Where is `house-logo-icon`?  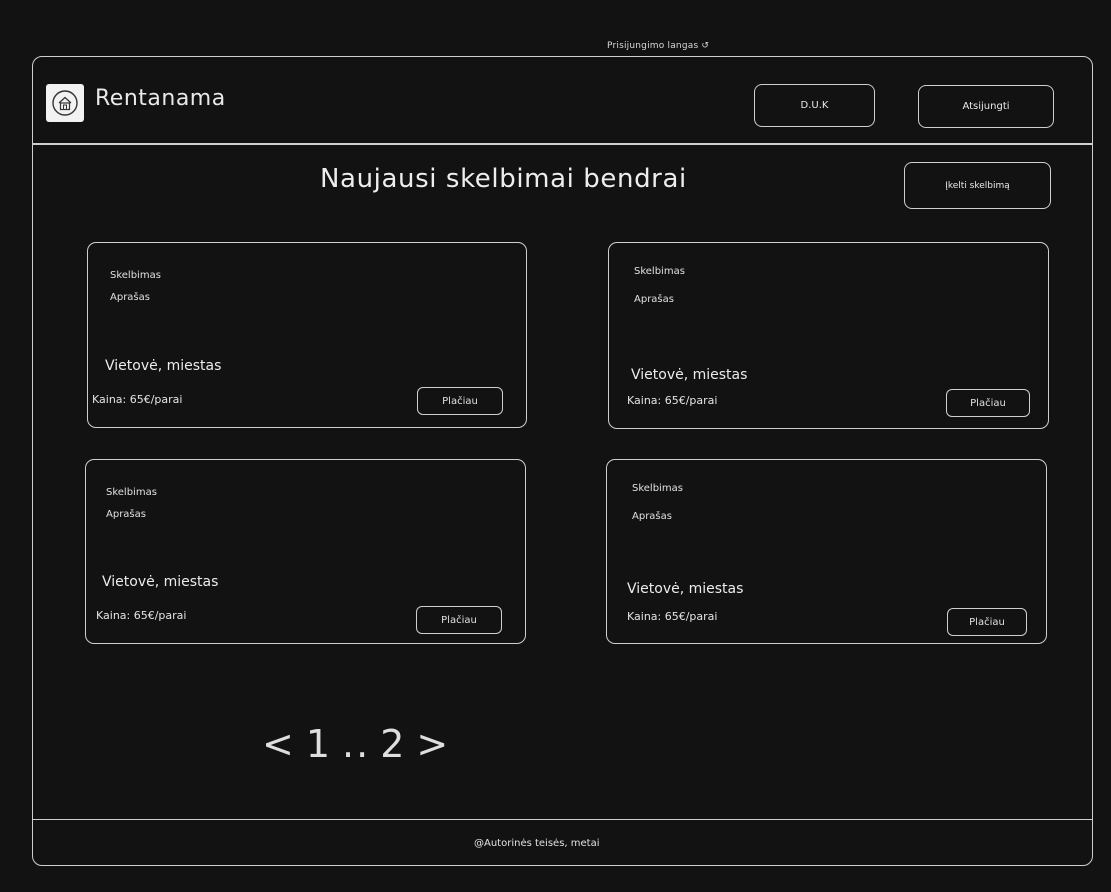 house-logo-icon is located at coordinates (65, 103).